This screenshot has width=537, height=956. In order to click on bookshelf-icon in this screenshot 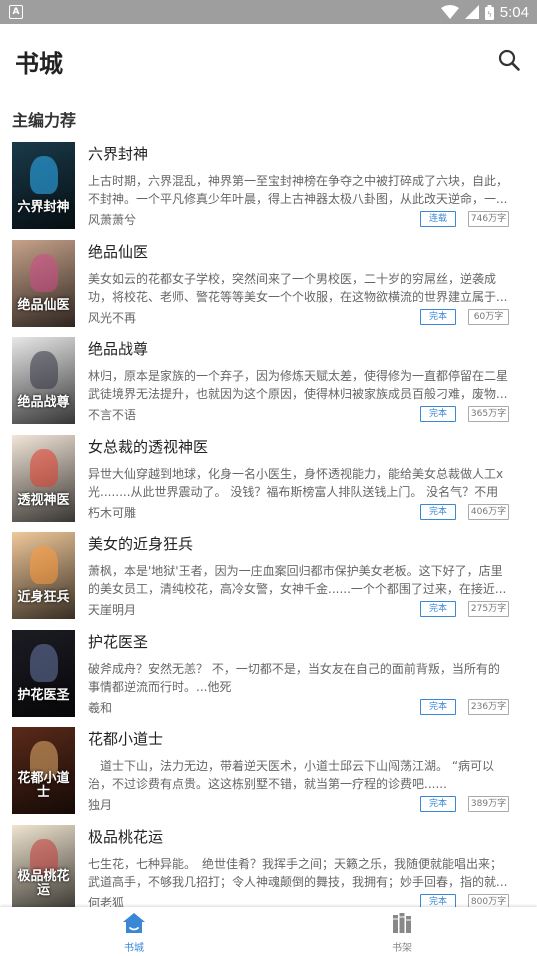, I will do `click(402, 923)`.